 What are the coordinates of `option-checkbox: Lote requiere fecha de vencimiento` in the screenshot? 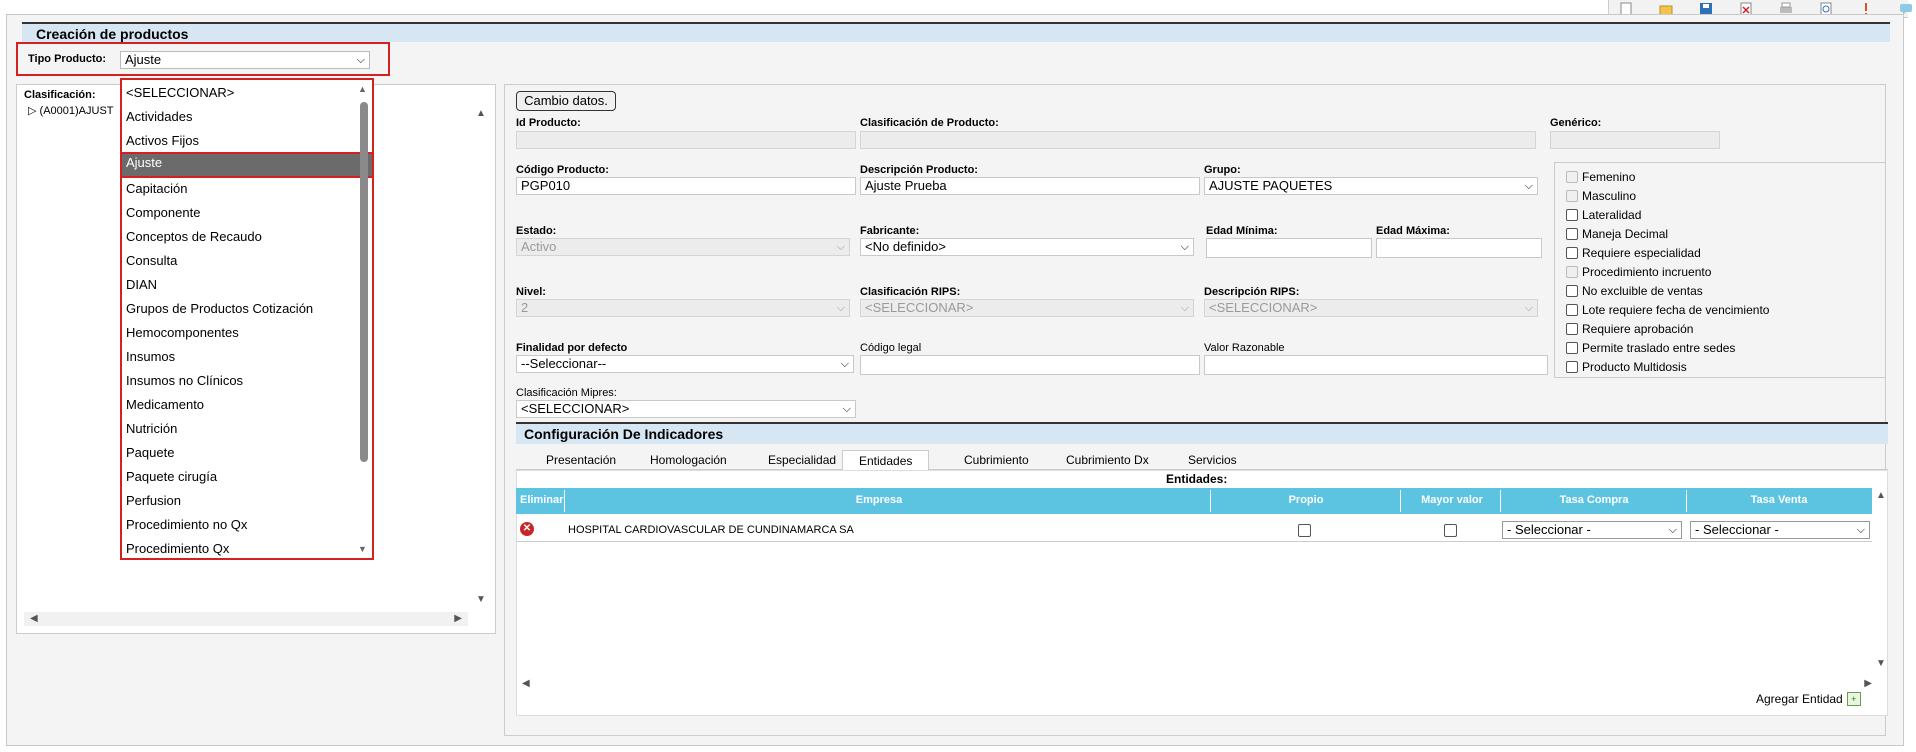 It's located at (1667, 310).